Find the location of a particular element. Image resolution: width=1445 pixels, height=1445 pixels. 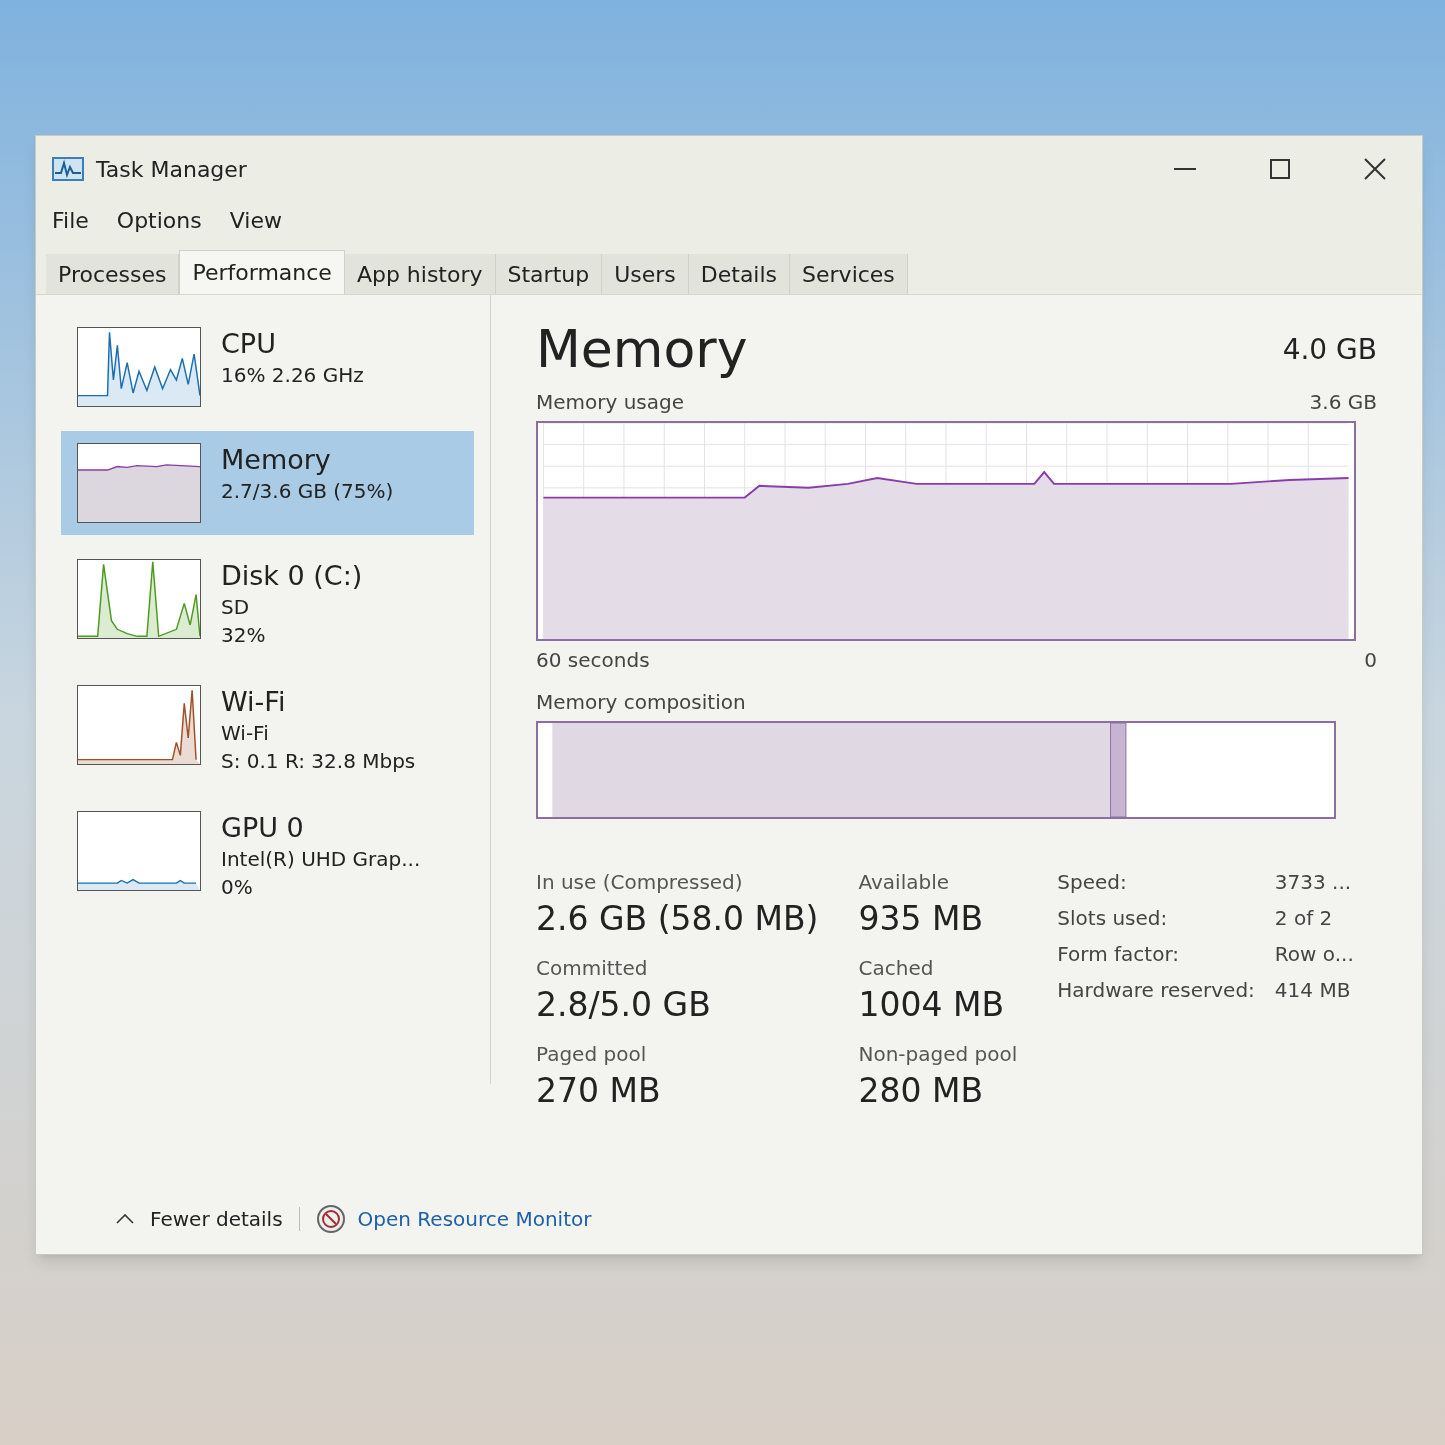

window-title: Task Manager is located at coordinates (171, 169).